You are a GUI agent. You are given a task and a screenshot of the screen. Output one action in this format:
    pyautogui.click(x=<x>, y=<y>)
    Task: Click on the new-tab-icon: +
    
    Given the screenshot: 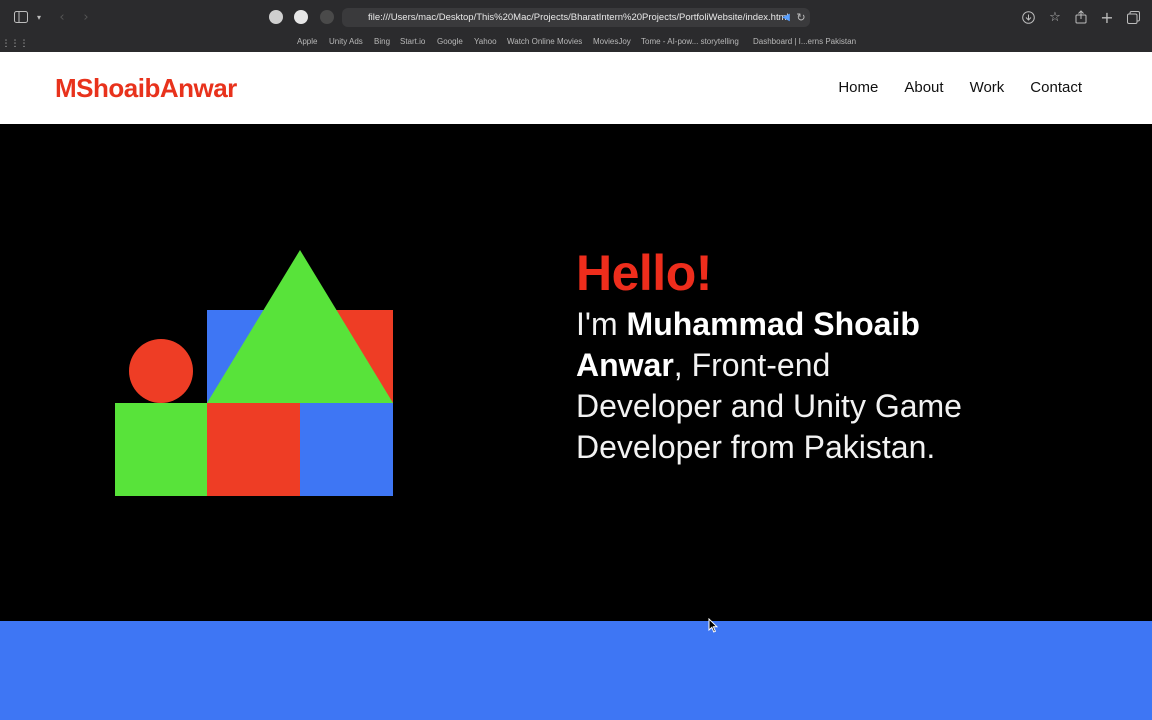 What is the action you would take?
    pyautogui.click(x=1107, y=17)
    